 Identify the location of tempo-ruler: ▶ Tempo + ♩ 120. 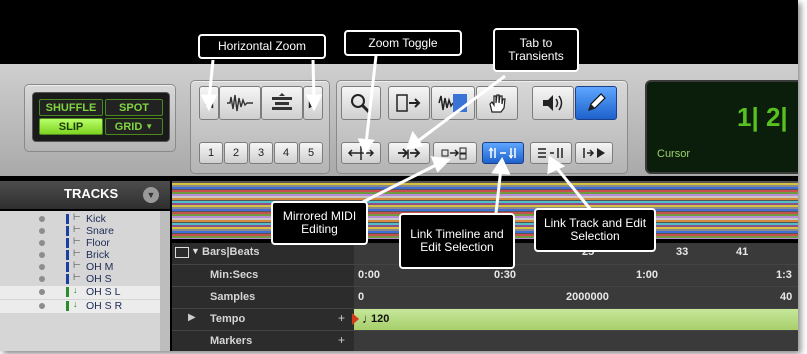
(485, 320).